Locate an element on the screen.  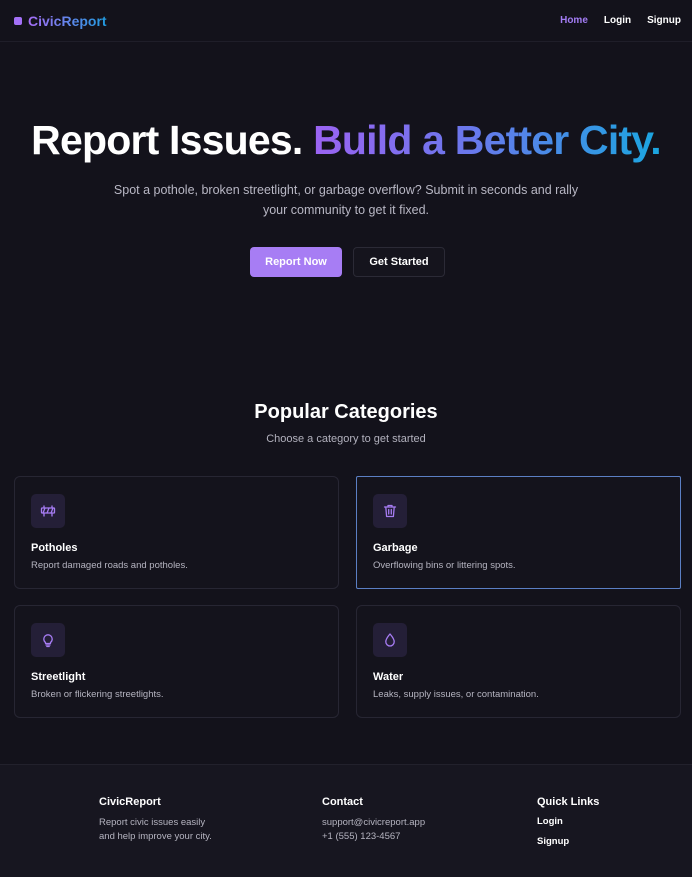
categories-title: Popular Categories is located at coordinates (346, 412).